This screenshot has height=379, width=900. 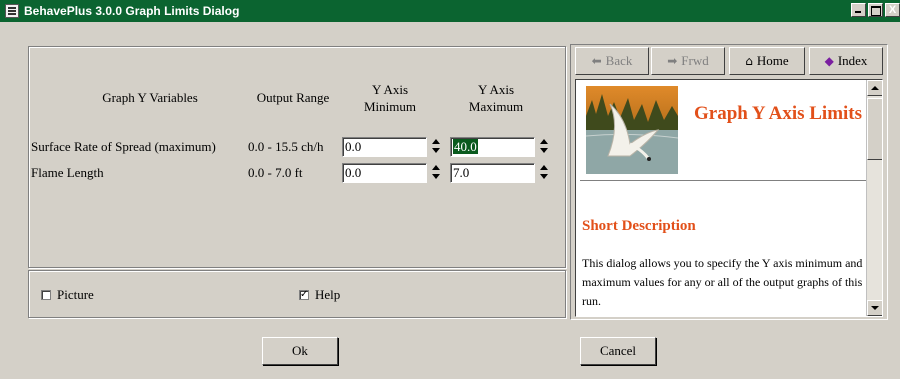 I want to click on window-title: BehavePlus 3.0.0 Graph Limits Dialog, so click(x=132, y=11).